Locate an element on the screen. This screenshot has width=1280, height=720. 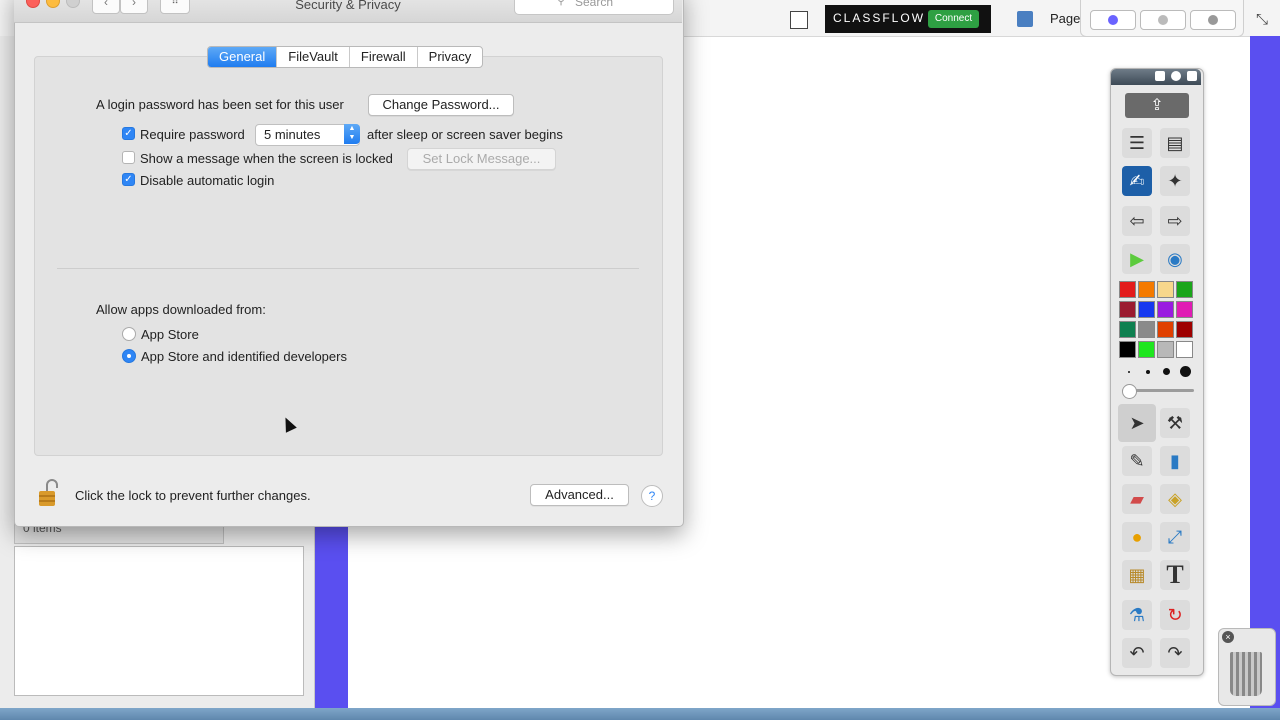
undo-icon: ↶ is located at coordinates (1137, 653).